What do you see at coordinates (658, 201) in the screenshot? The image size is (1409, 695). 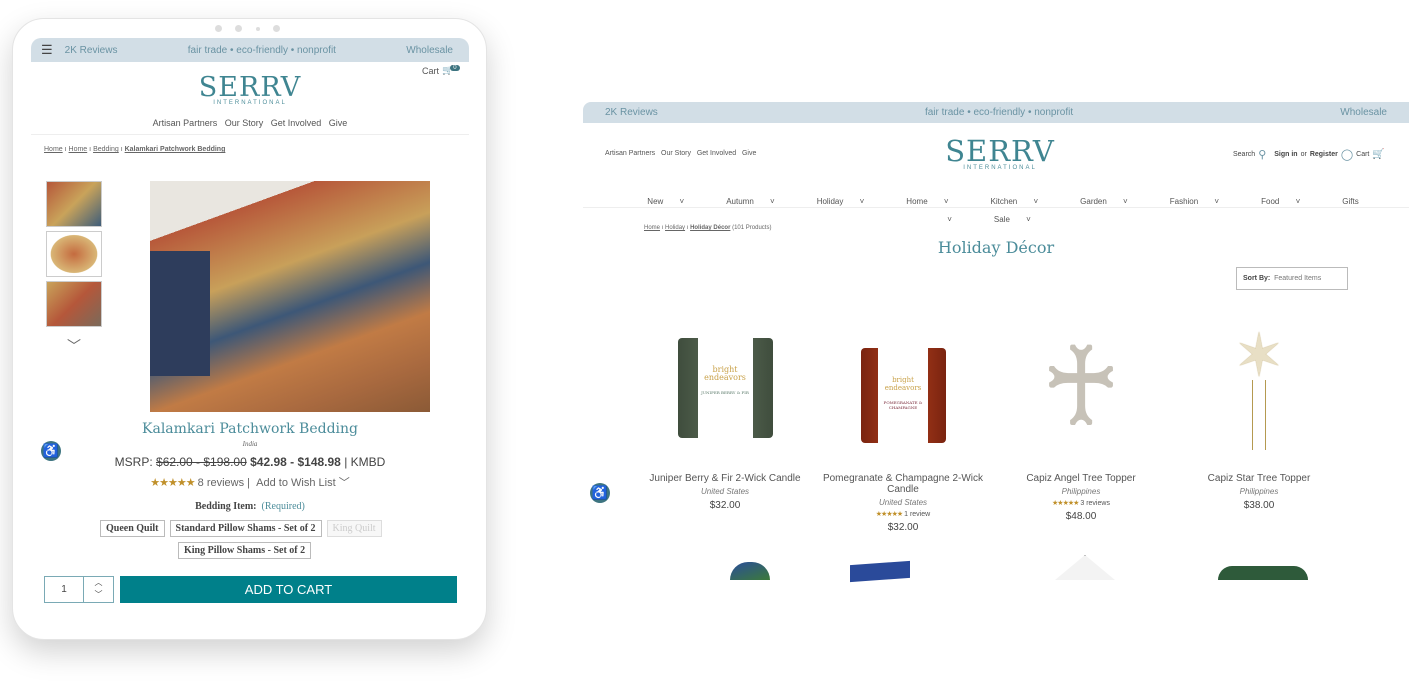 I see `nav-new: New ˅` at bounding box center [658, 201].